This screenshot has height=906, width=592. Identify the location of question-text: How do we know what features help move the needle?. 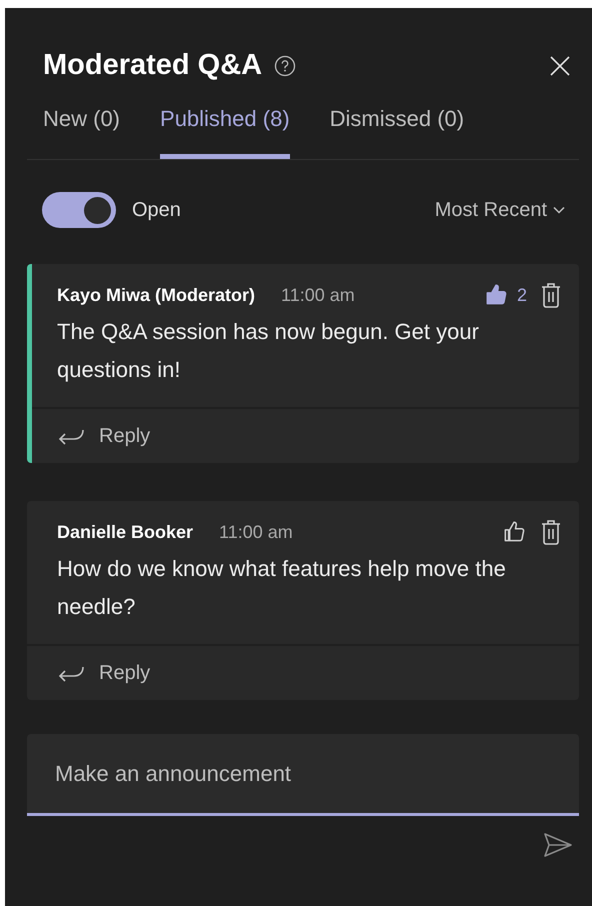
(282, 588).